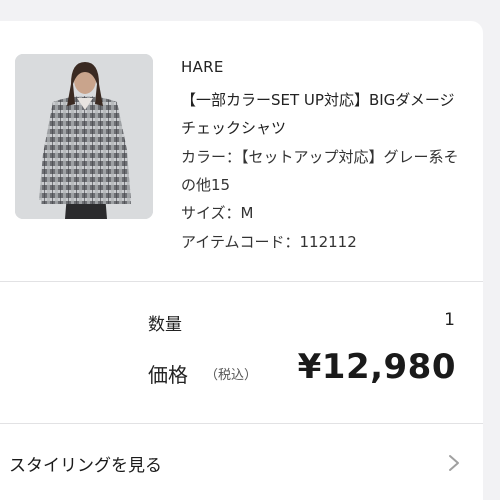 This screenshot has height=500, width=500. What do you see at coordinates (165, 325) in the screenshot?
I see `quantity-label: 数量` at bounding box center [165, 325].